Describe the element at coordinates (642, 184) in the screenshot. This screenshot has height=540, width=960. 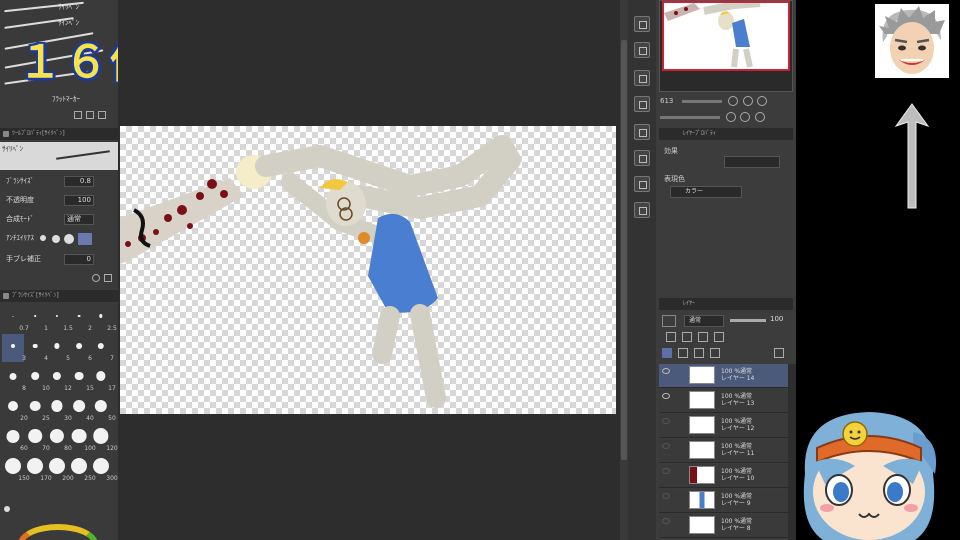
I see `timeline-icon` at that location.